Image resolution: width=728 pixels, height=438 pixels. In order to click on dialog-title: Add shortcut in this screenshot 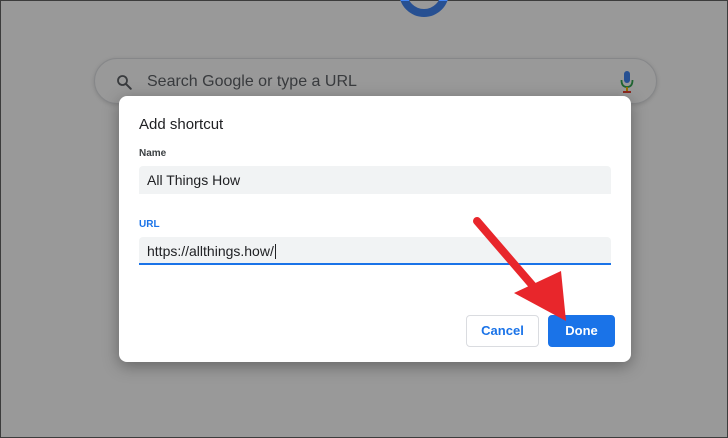, I will do `click(181, 124)`.